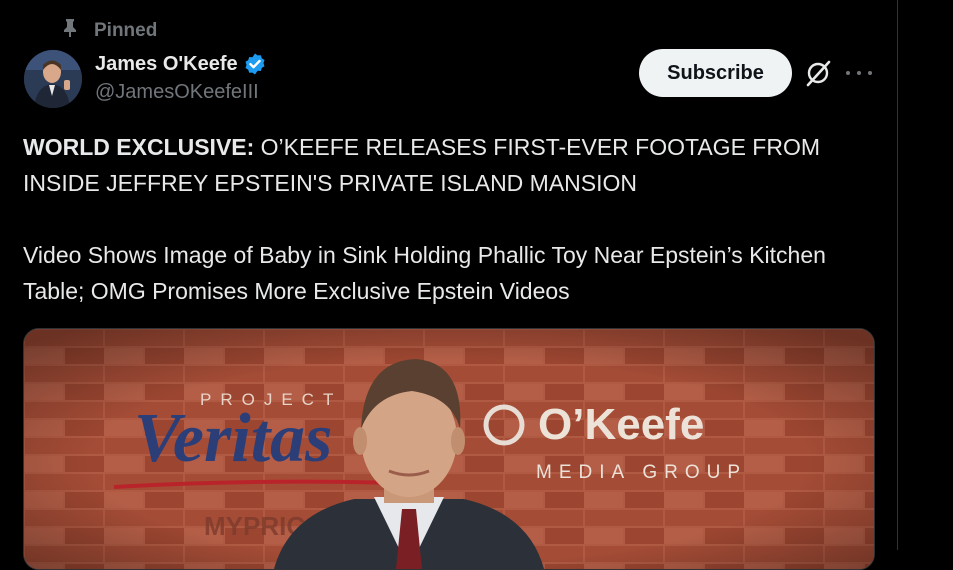 This screenshot has width=953, height=570. Describe the element at coordinates (641, 472) in the screenshot. I see `svg-text: MEDIA GROUP` at that location.